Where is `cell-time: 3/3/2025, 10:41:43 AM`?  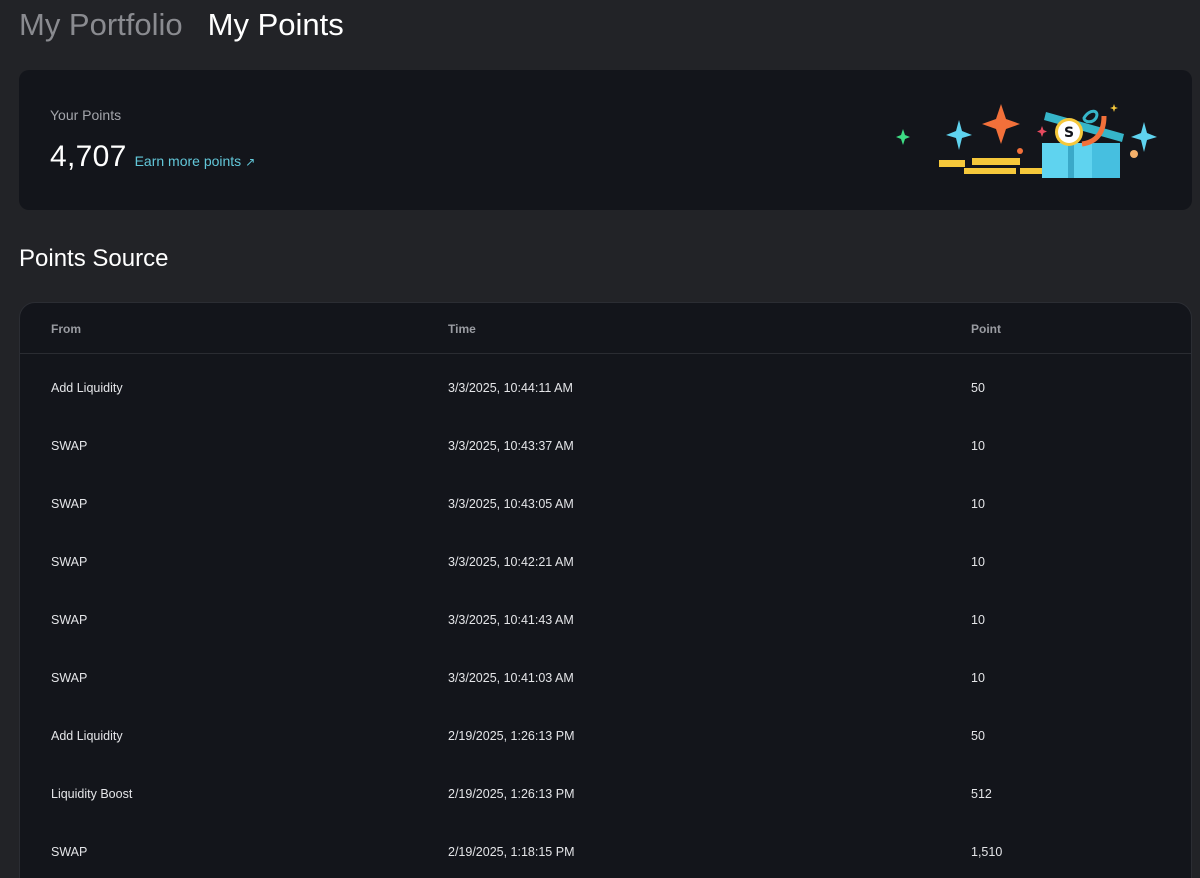 cell-time: 3/3/2025, 10:41:43 AM is located at coordinates (511, 620).